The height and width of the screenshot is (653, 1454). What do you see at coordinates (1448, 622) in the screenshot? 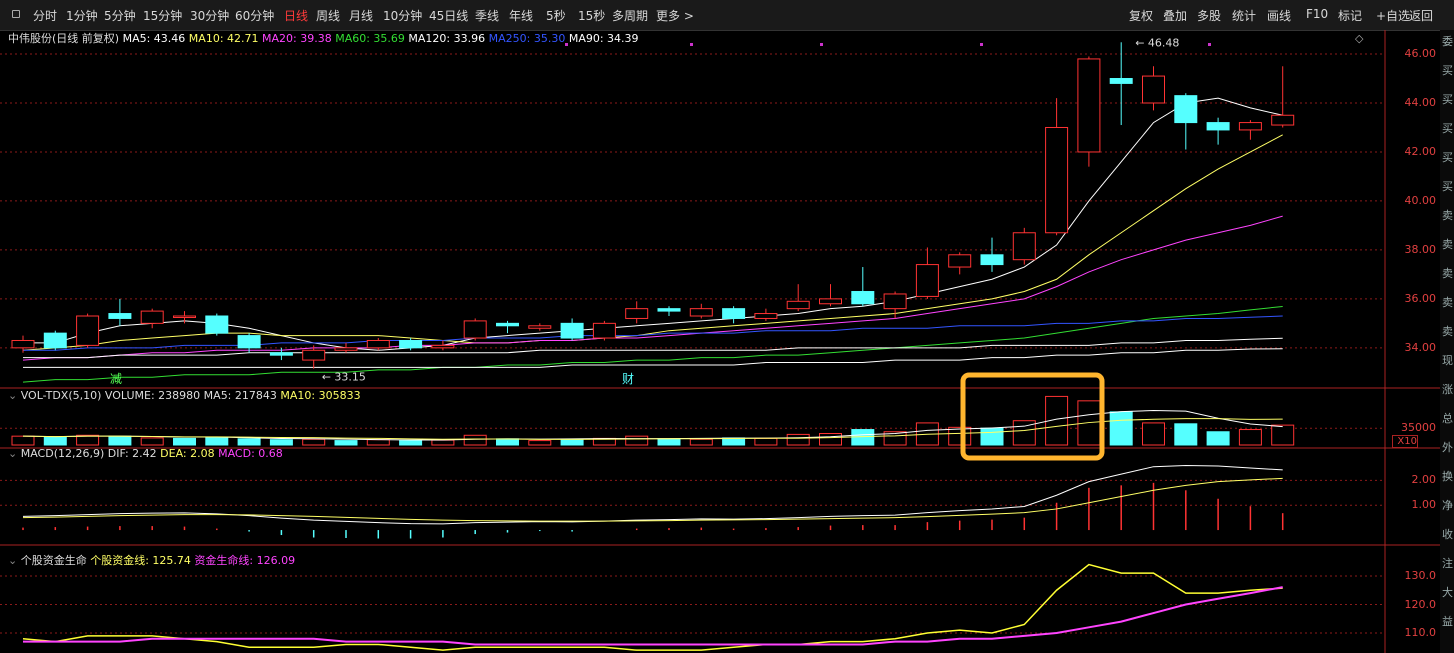
I see `side-strip-label: 益` at bounding box center [1448, 622].